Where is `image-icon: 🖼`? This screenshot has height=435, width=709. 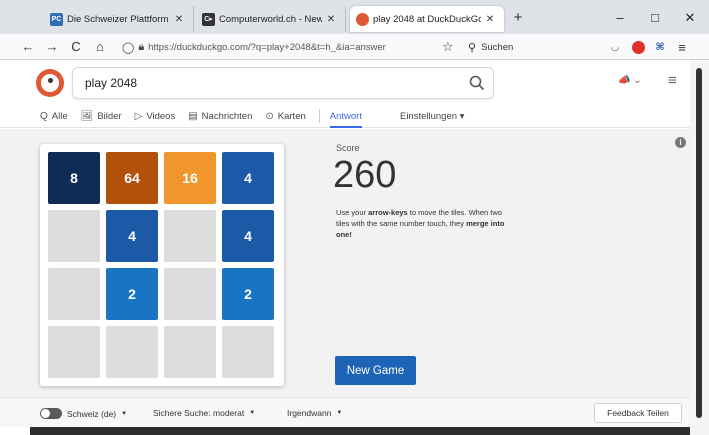
image-icon: 🖼 is located at coordinates (87, 116).